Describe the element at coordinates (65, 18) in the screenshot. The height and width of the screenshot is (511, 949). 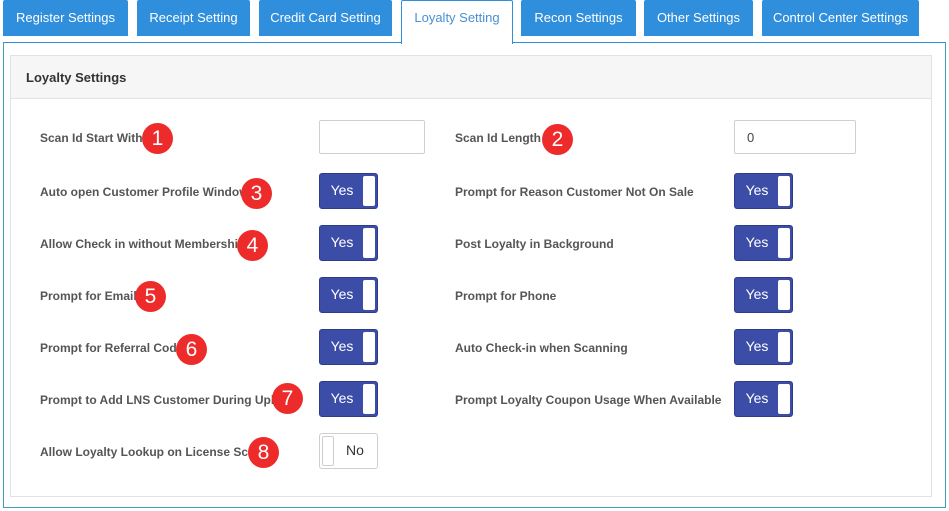
I see `tab-register-settings: Register Settings` at that location.